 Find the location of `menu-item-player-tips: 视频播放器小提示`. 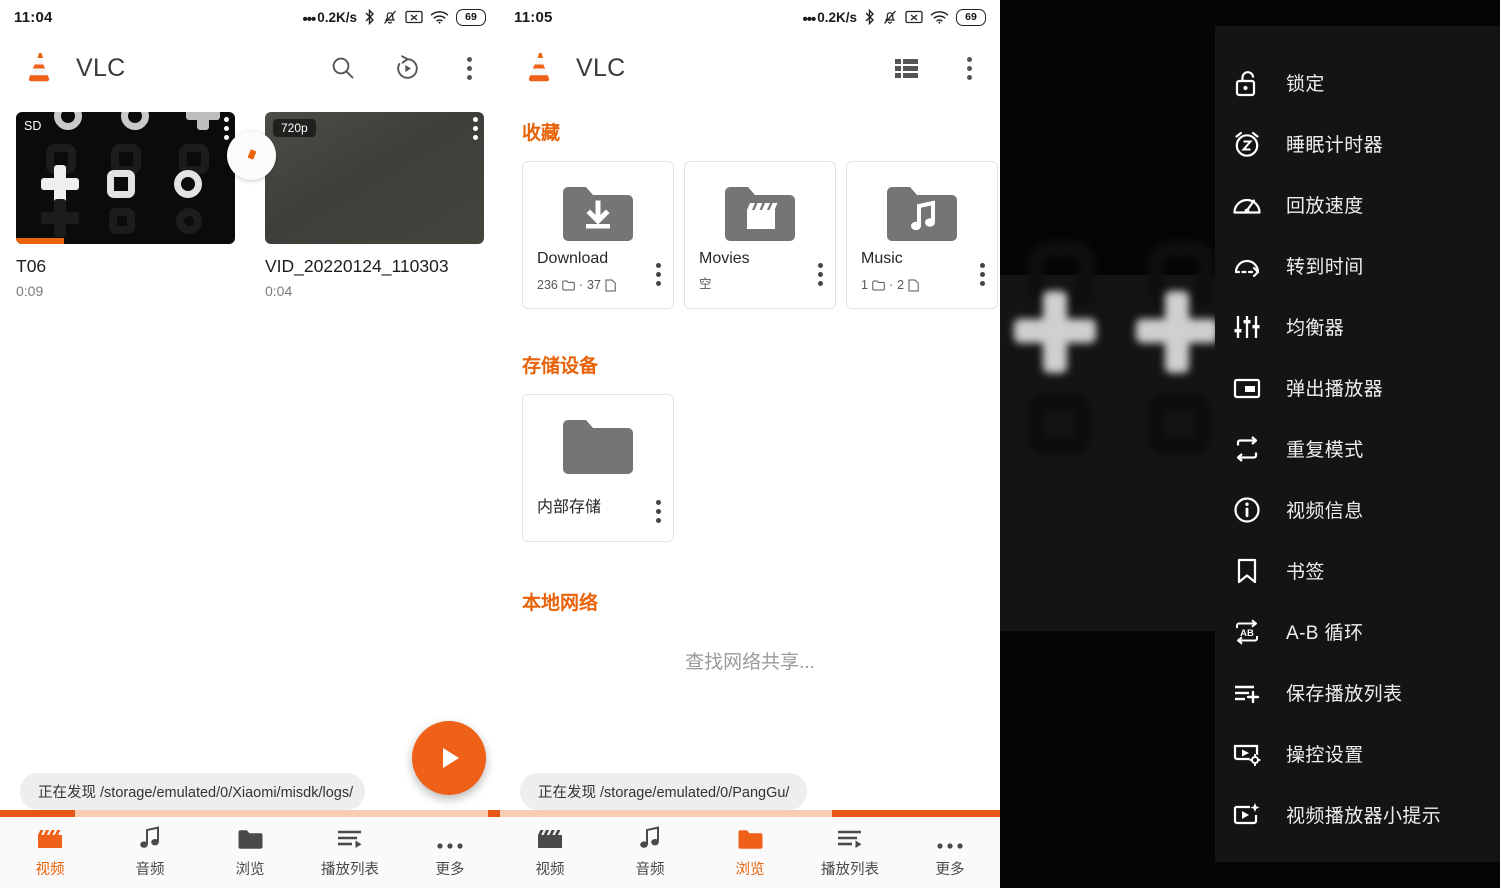

menu-item-player-tips: 视频播放器小提示 is located at coordinates (1357, 814).